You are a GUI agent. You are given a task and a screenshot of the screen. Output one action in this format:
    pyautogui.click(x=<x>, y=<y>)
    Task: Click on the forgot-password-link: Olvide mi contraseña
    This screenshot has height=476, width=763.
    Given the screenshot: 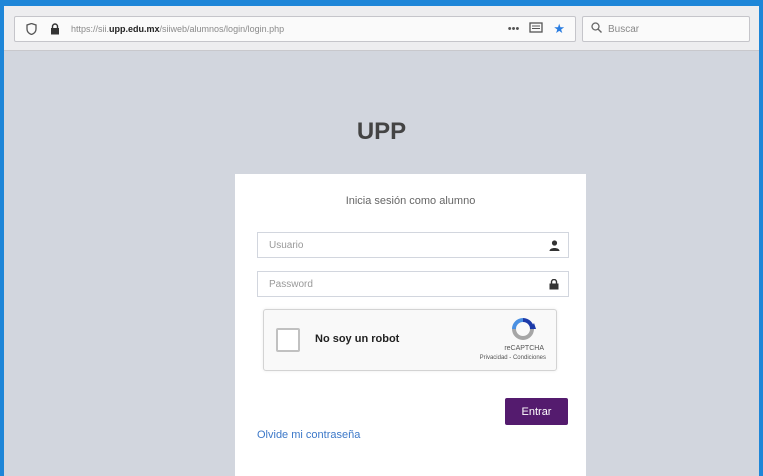 What is the action you would take?
    pyautogui.click(x=308, y=435)
    